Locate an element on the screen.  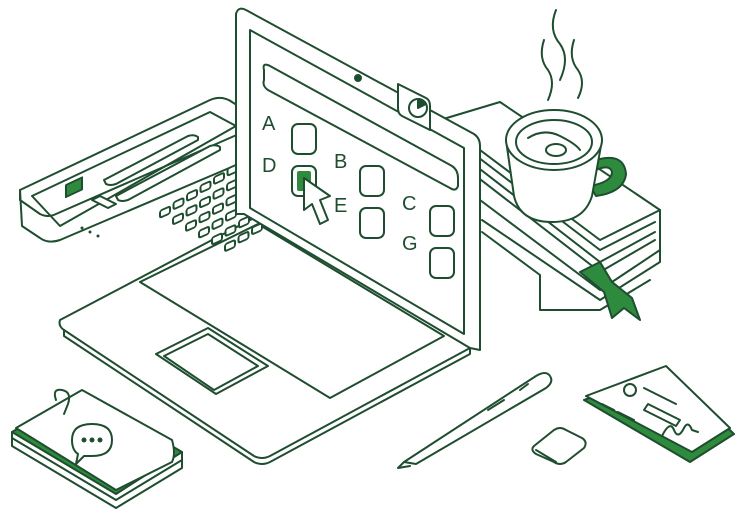
pen is located at coordinates (475, 420).